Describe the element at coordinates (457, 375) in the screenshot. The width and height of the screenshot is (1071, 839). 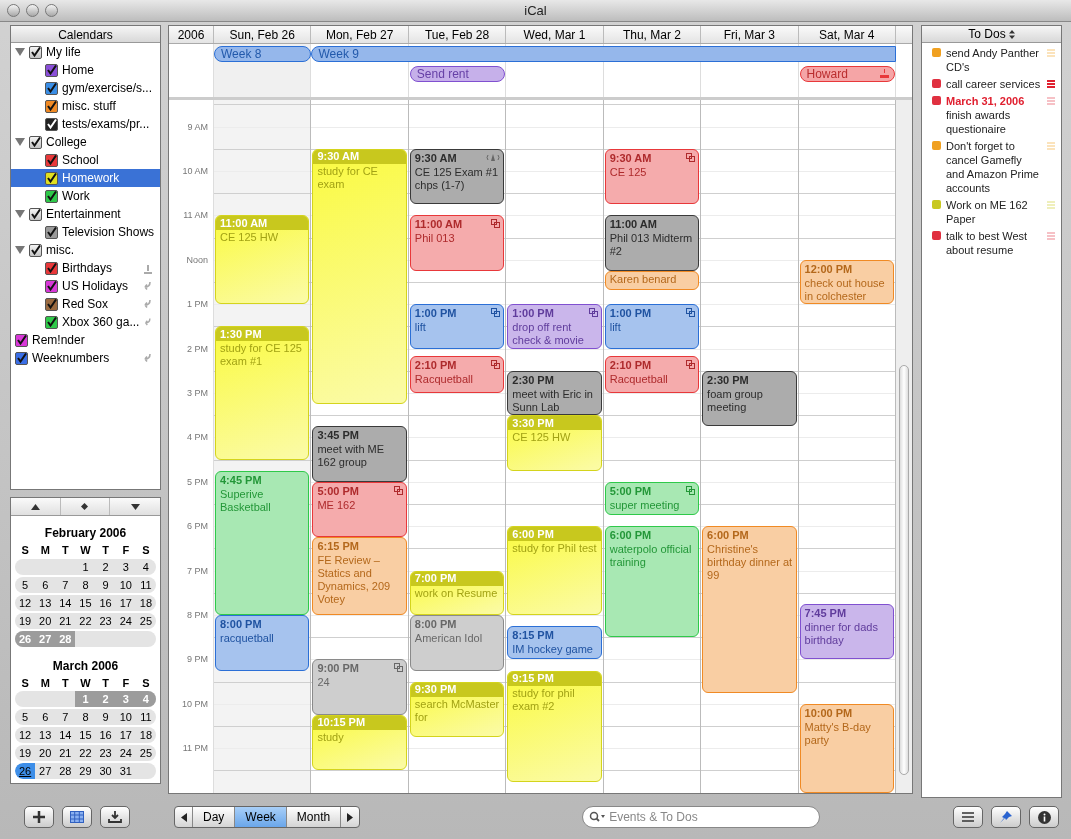
I see `calendar-event: 2:10 PM Racquetball` at that location.